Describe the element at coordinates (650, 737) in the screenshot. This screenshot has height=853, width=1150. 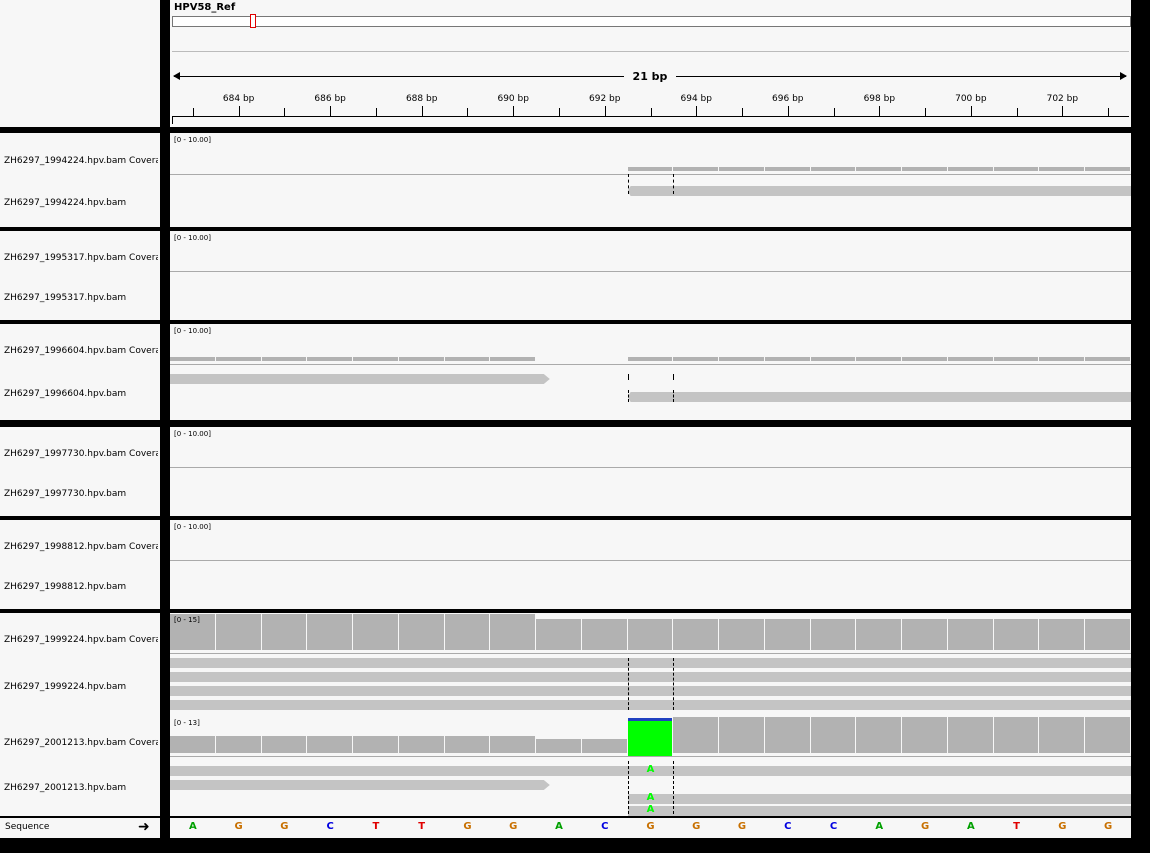
I see `mismatch-coverage-bar` at that location.